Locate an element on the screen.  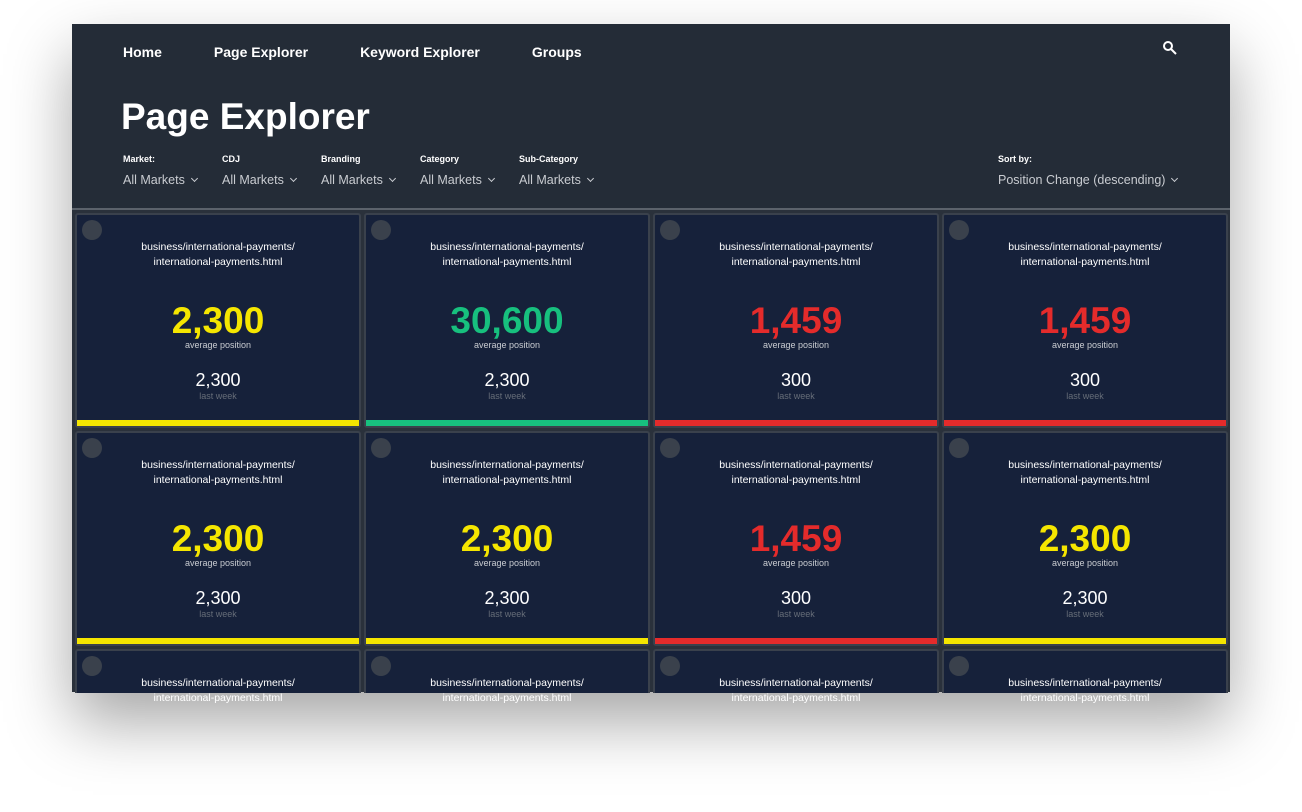
average-position-value: 30,600 is located at coordinates (507, 320).